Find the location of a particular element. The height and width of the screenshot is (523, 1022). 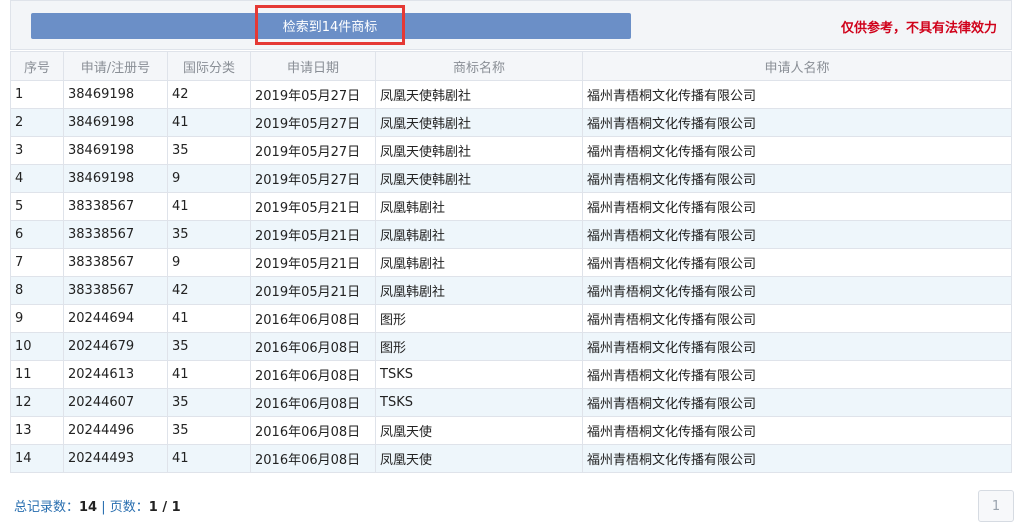

registration-number-link: 20244694 is located at coordinates (115, 318).